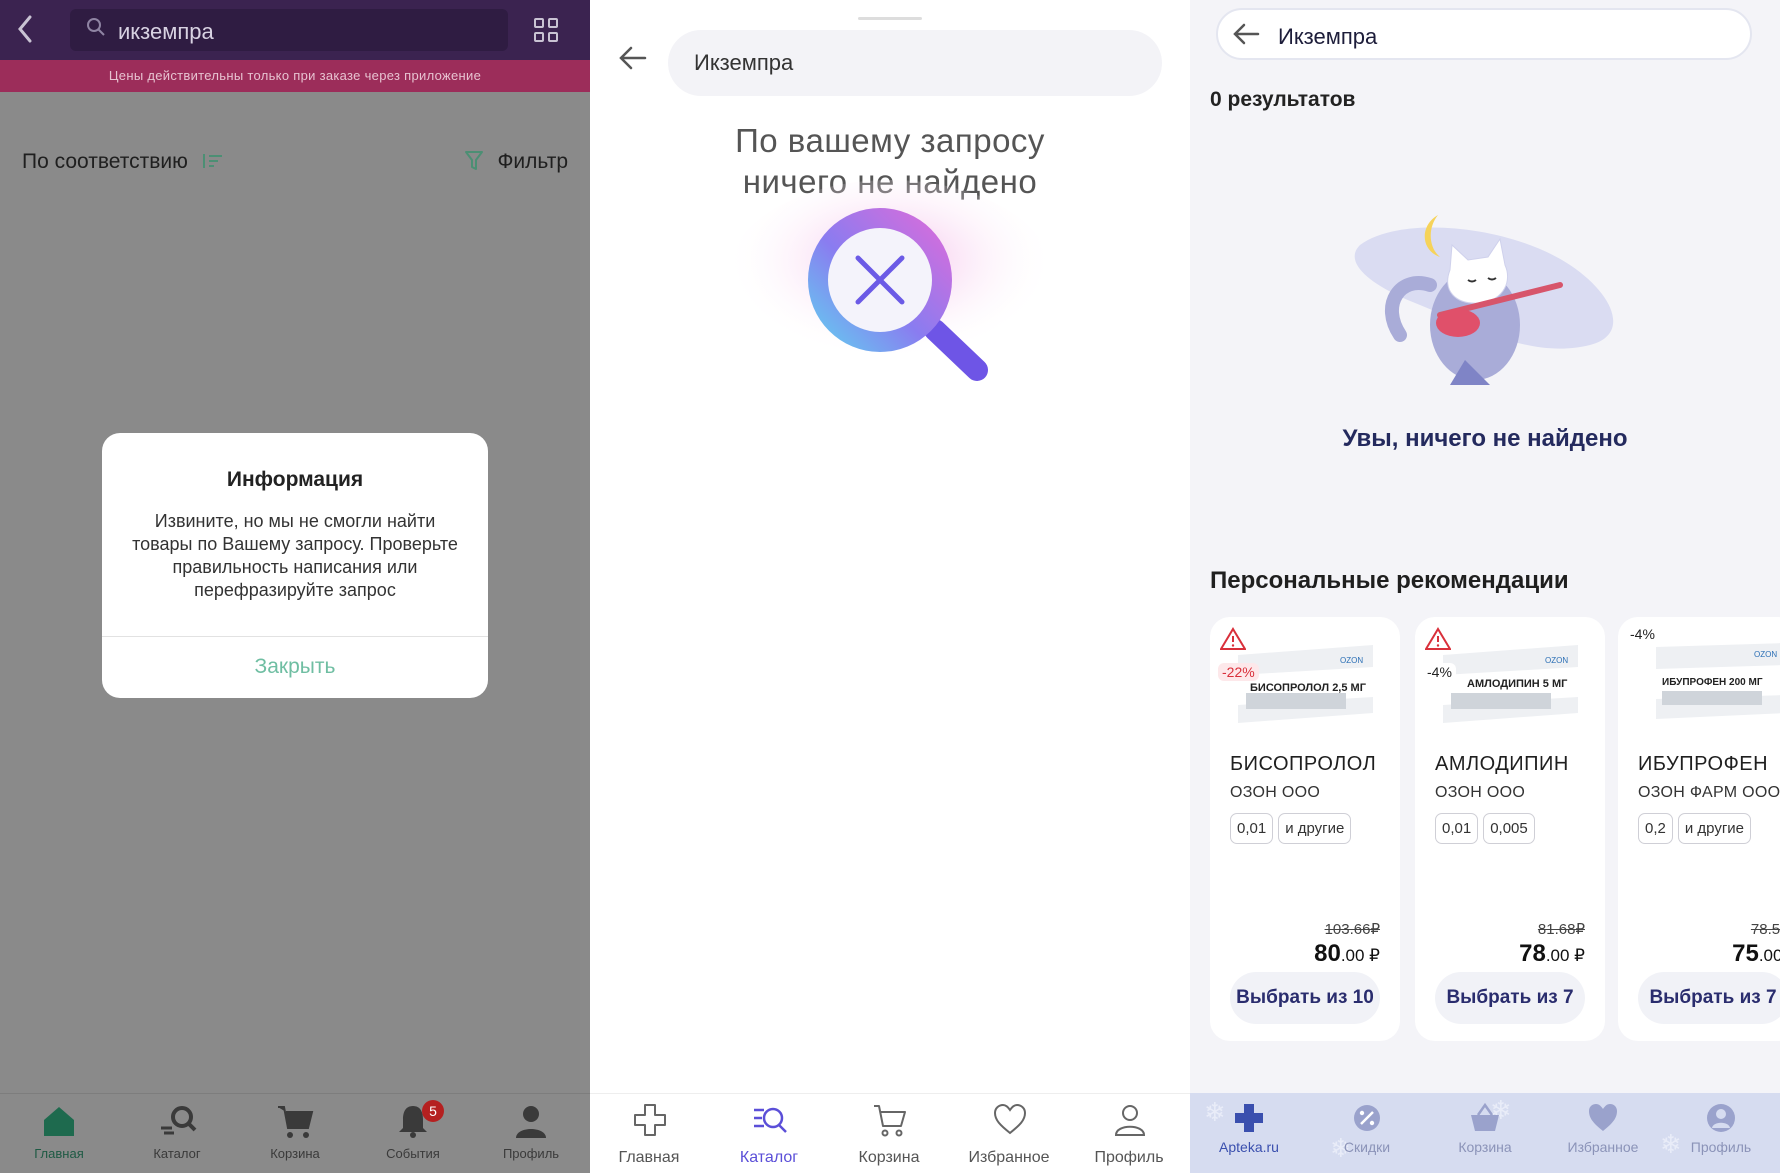  Describe the element at coordinates (295, 479) in the screenshot. I see `dialog-title: Информация` at that location.